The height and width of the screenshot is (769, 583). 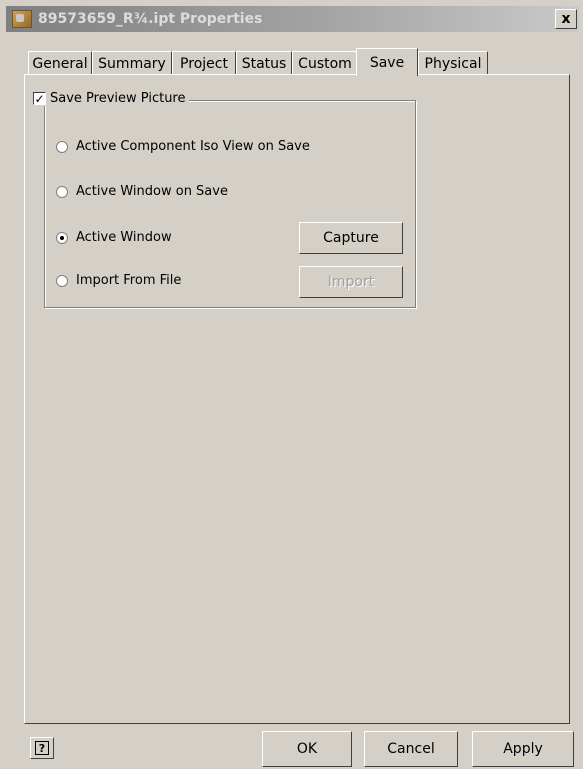 I want to click on cancel-button: Cancel, so click(x=411, y=749).